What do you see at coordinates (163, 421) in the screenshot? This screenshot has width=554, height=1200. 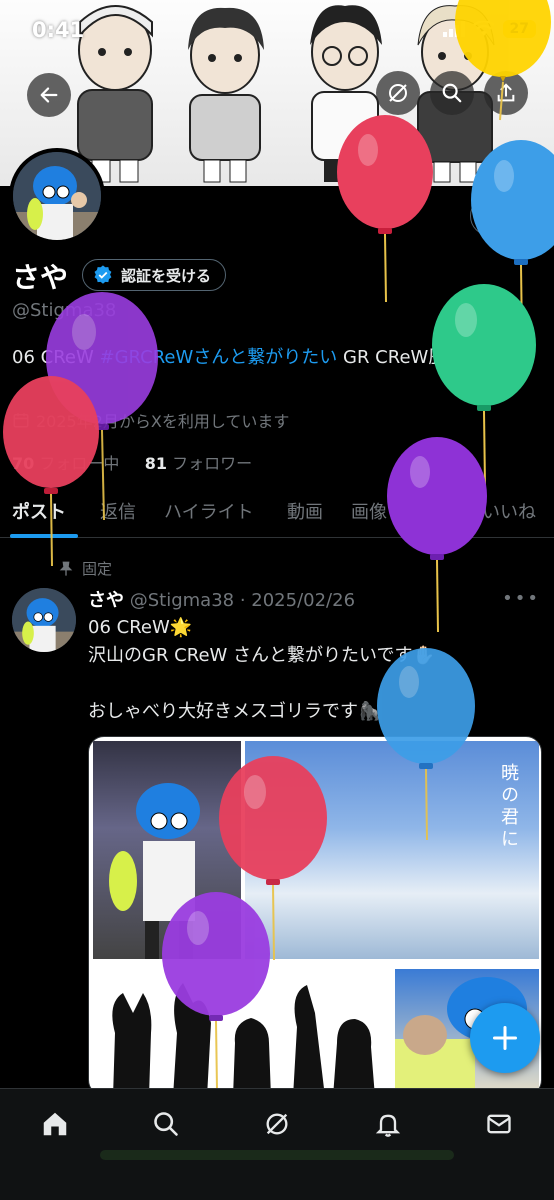 I see `join-date-text: 2025年2月からXを利用しています` at bounding box center [163, 421].